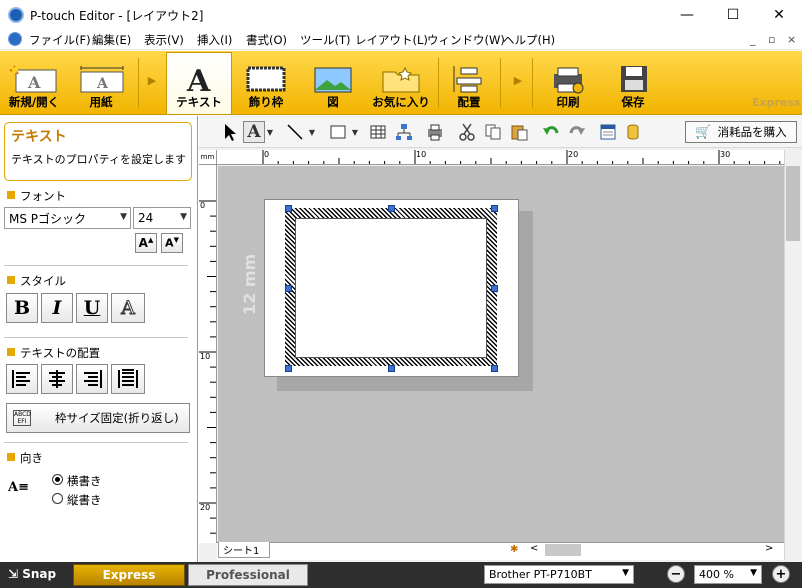 This screenshot has width=802, height=588. What do you see at coordinates (98, 418) in the screenshot?
I see `fixed-frame-button: ABCD EFI 枠サイズ固定(折り返し)` at bounding box center [98, 418].